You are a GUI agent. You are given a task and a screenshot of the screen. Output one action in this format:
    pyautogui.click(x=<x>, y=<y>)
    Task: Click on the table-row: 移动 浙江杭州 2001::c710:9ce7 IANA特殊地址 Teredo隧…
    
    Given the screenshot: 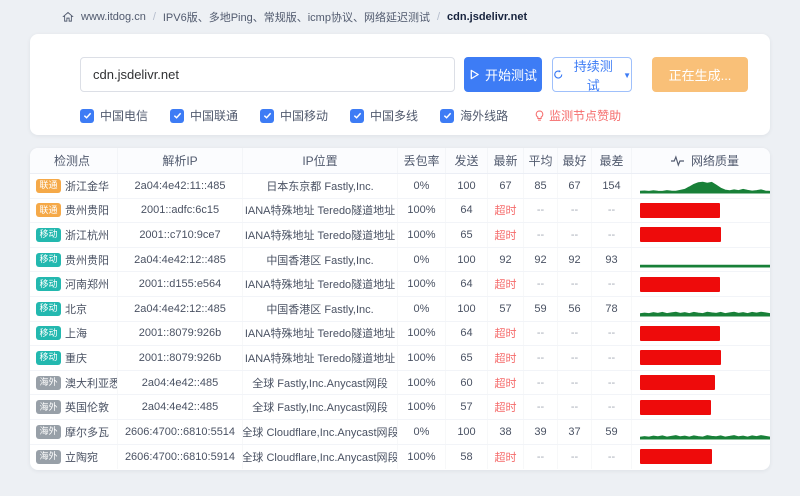 What is the action you would take?
    pyautogui.click(x=400, y=235)
    